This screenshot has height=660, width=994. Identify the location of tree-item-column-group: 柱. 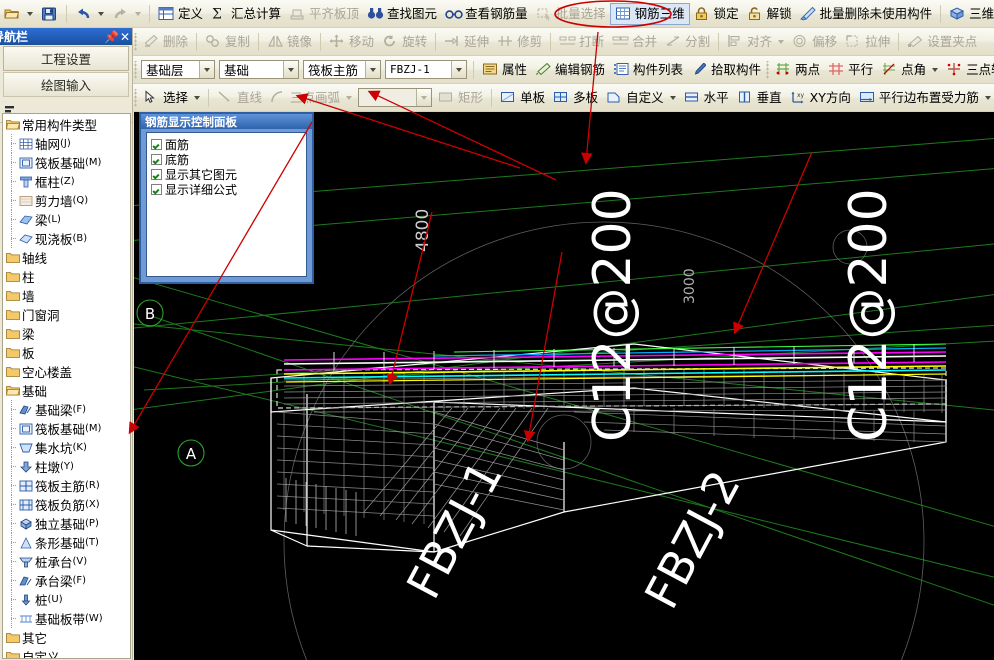
(66, 276).